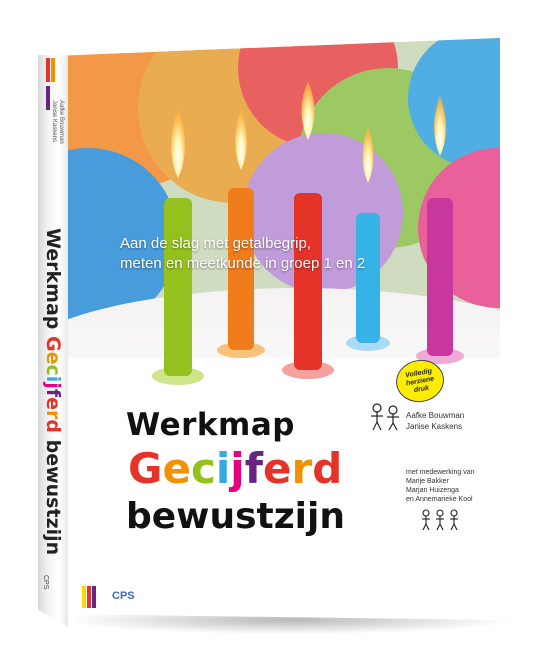  What do you see at coordinates (435, 421) in the screenshot?
I see `cover-authors: Aafke Bouwman Janise Kaskens` at bounding box center [435, 421].